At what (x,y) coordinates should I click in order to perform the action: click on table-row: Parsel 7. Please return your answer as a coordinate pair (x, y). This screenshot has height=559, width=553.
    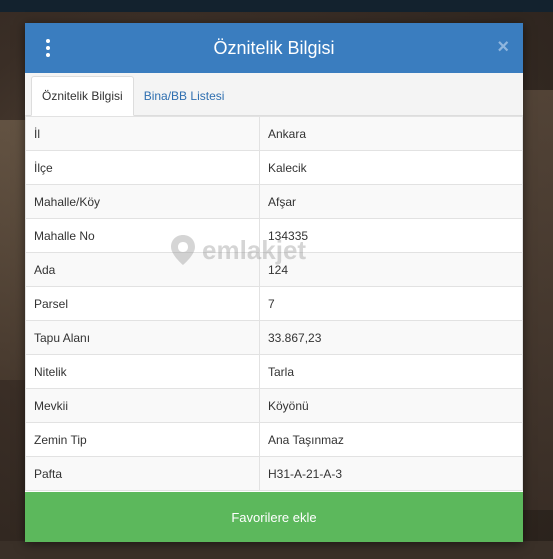
    Looking at the image, I should click on (274, 303).